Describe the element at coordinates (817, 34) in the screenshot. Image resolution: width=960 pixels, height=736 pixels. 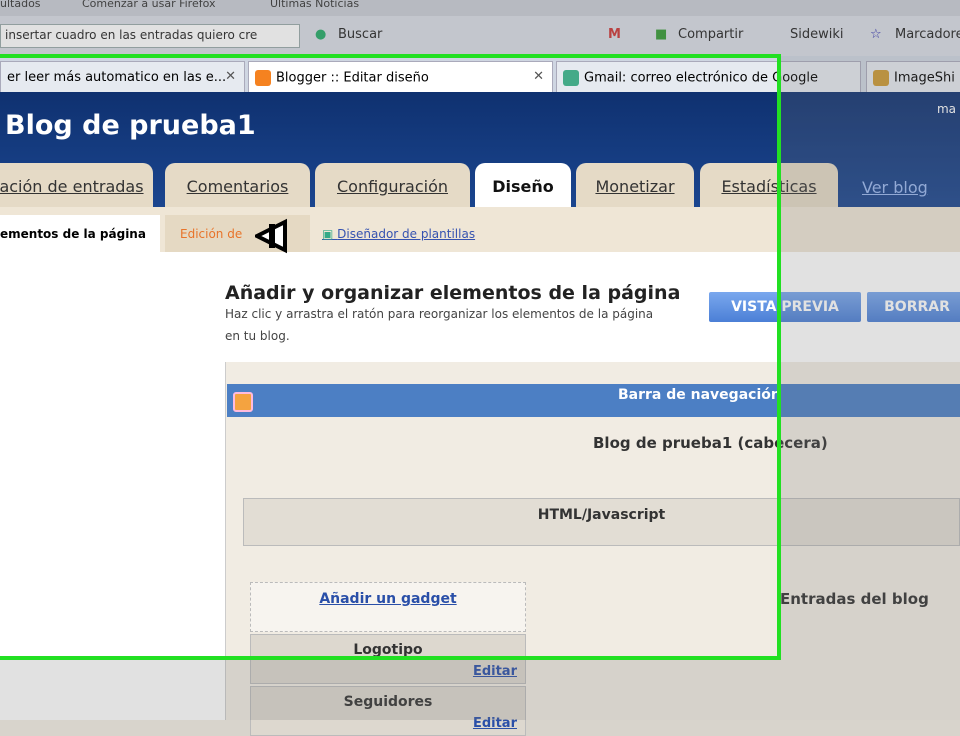
I see `sidewiki-button: Sidewiki` at that location.